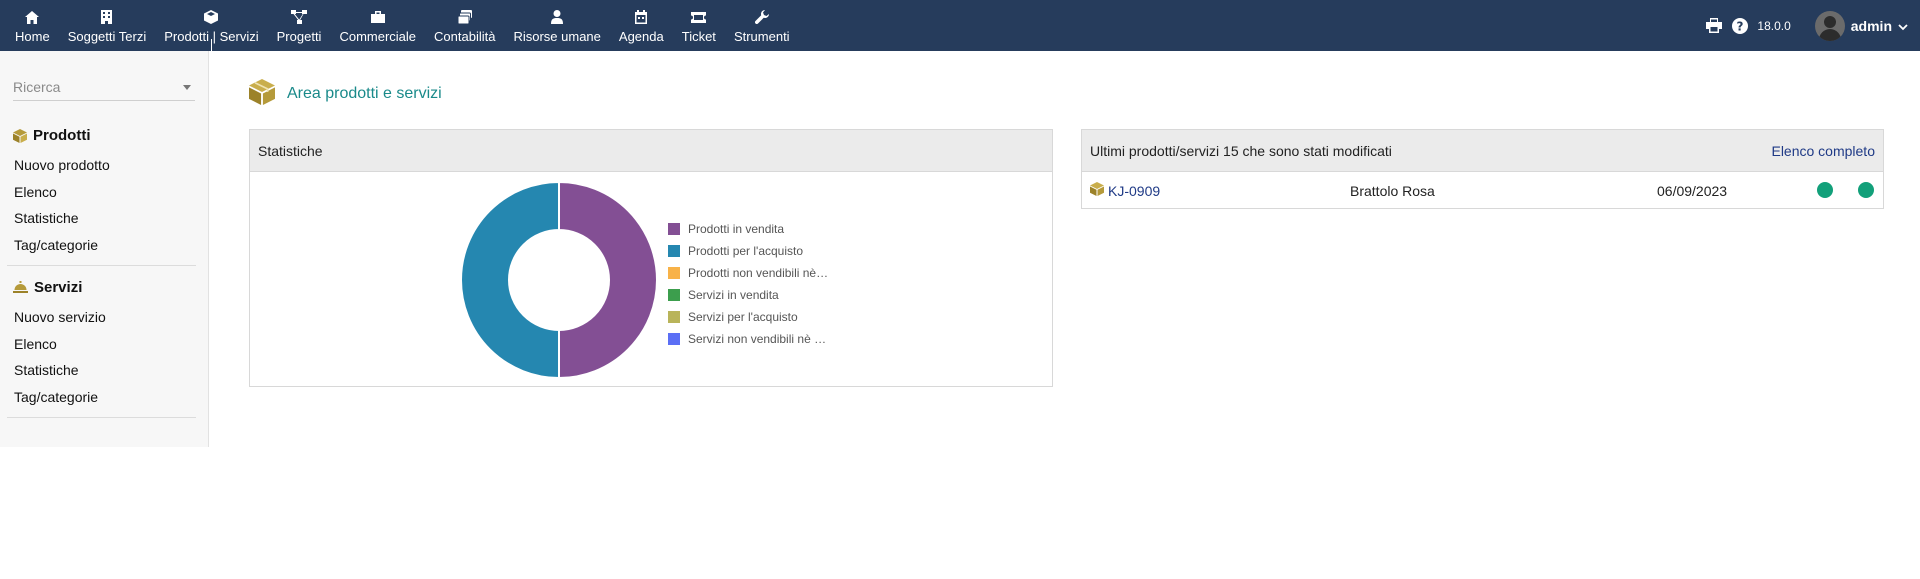 The height and width of the screenshot is (579, 1920). Describe the element at coordinates (299, 25) in the screenshot. I see `nav-progetti: Progetti` at that location.